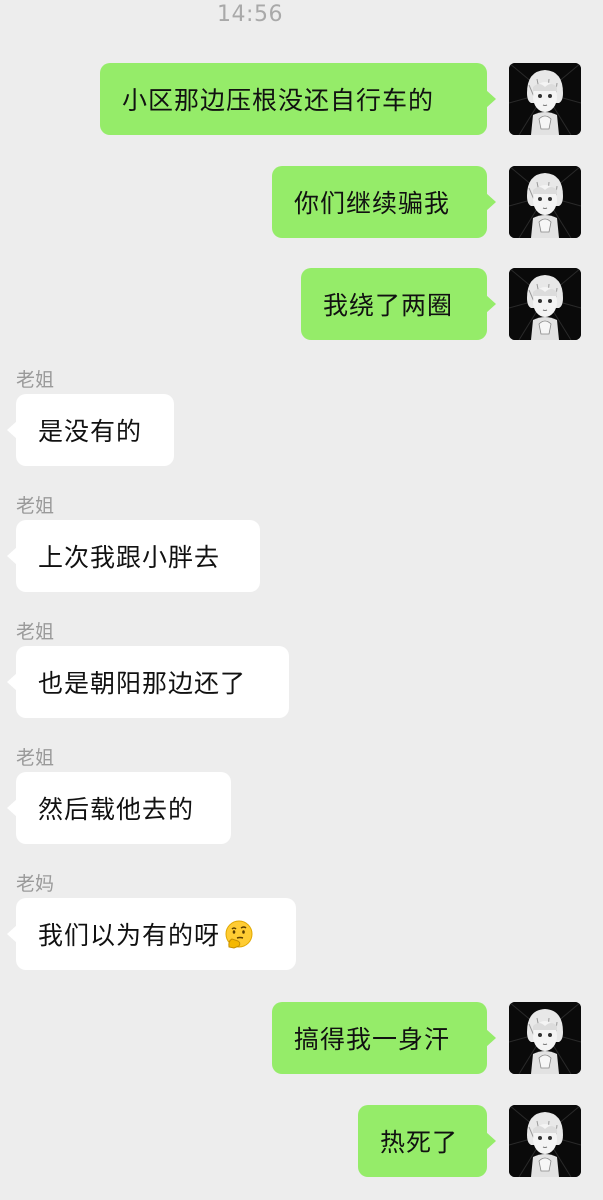 The height and width of the screenshot is (1200, 603). Describe the element at coordinates (372, 203) in the screenshot. I see `message-text: 你们继续骗我` at that location.